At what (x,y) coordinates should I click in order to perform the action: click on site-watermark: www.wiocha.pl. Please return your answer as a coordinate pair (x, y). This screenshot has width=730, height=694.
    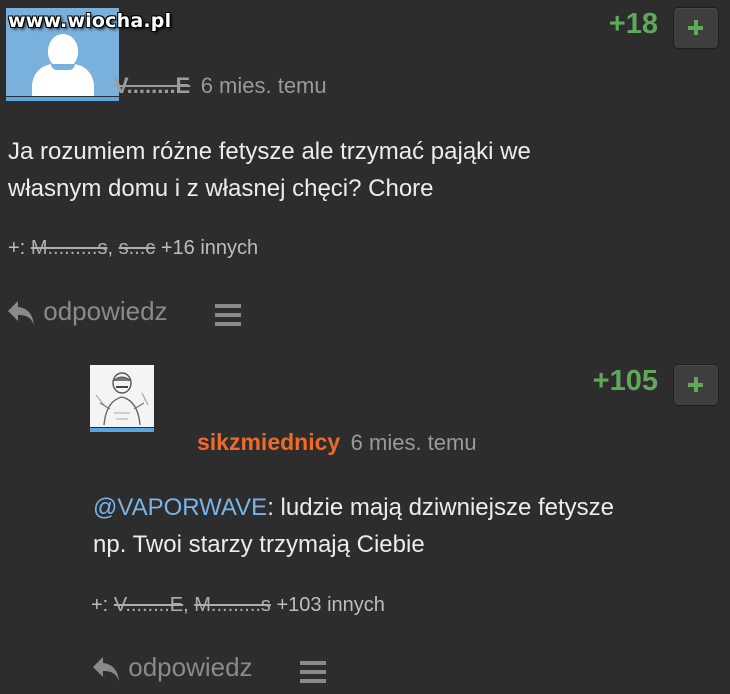
    Looking at the image, I should click on (90, 21).